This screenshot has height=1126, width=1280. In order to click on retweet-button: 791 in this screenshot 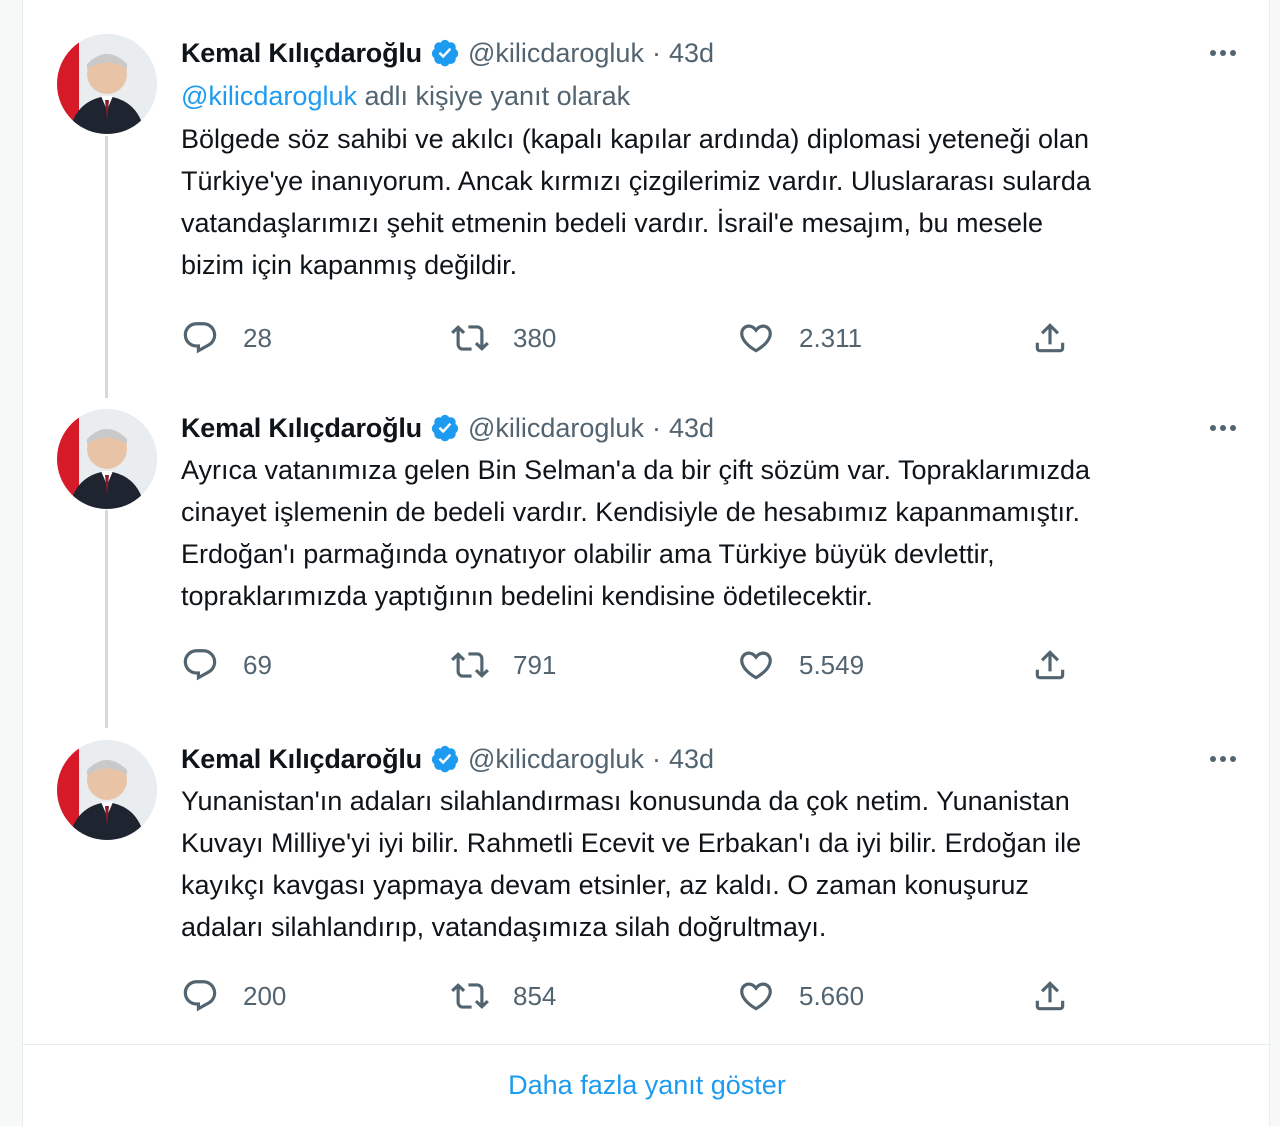, I will do `click(503, 665)`.